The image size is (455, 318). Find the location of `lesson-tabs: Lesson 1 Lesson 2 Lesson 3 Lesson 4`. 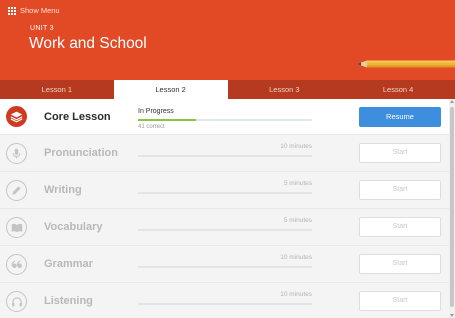

lesson-tabs: Lesson 1 Lesson 2 Lesson 3 Lesson 4 is located at coordinates (227, 89).